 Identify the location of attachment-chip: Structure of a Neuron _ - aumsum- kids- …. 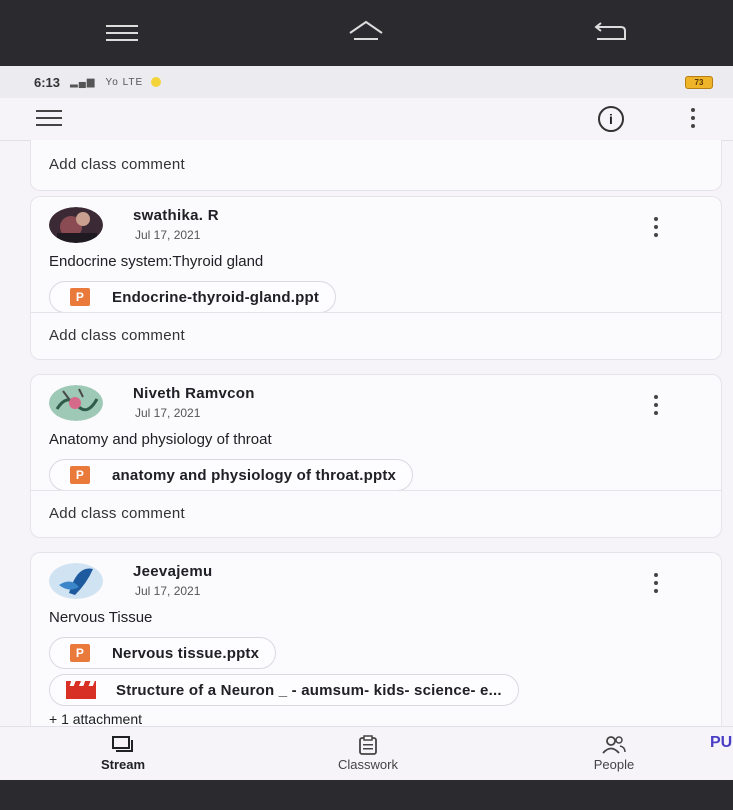
(284, 690).